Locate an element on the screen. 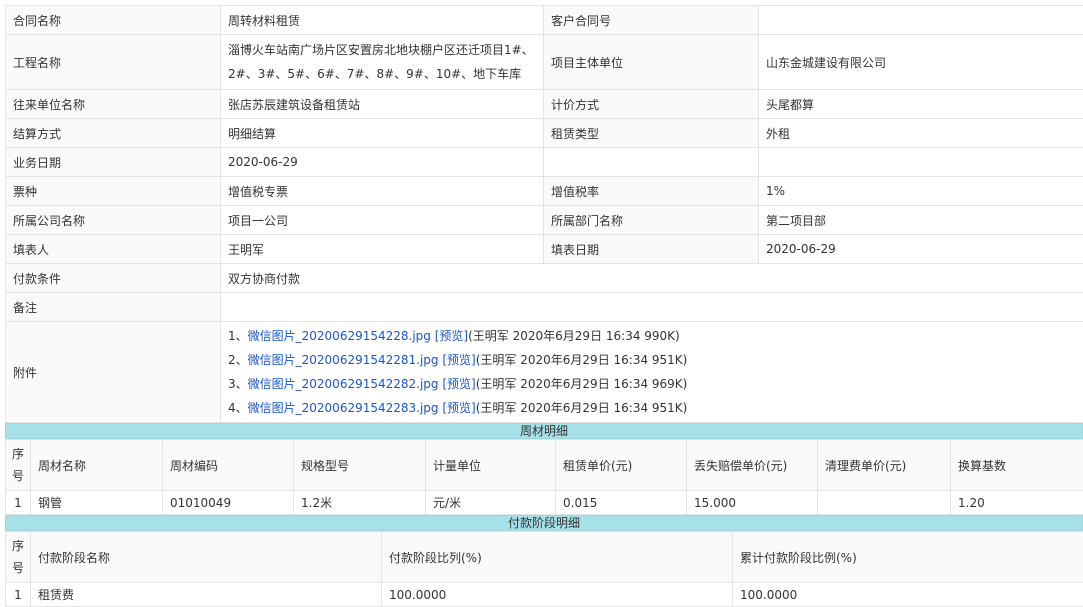  pricing-label: 计价方式 is located at coordinates (651, 104).